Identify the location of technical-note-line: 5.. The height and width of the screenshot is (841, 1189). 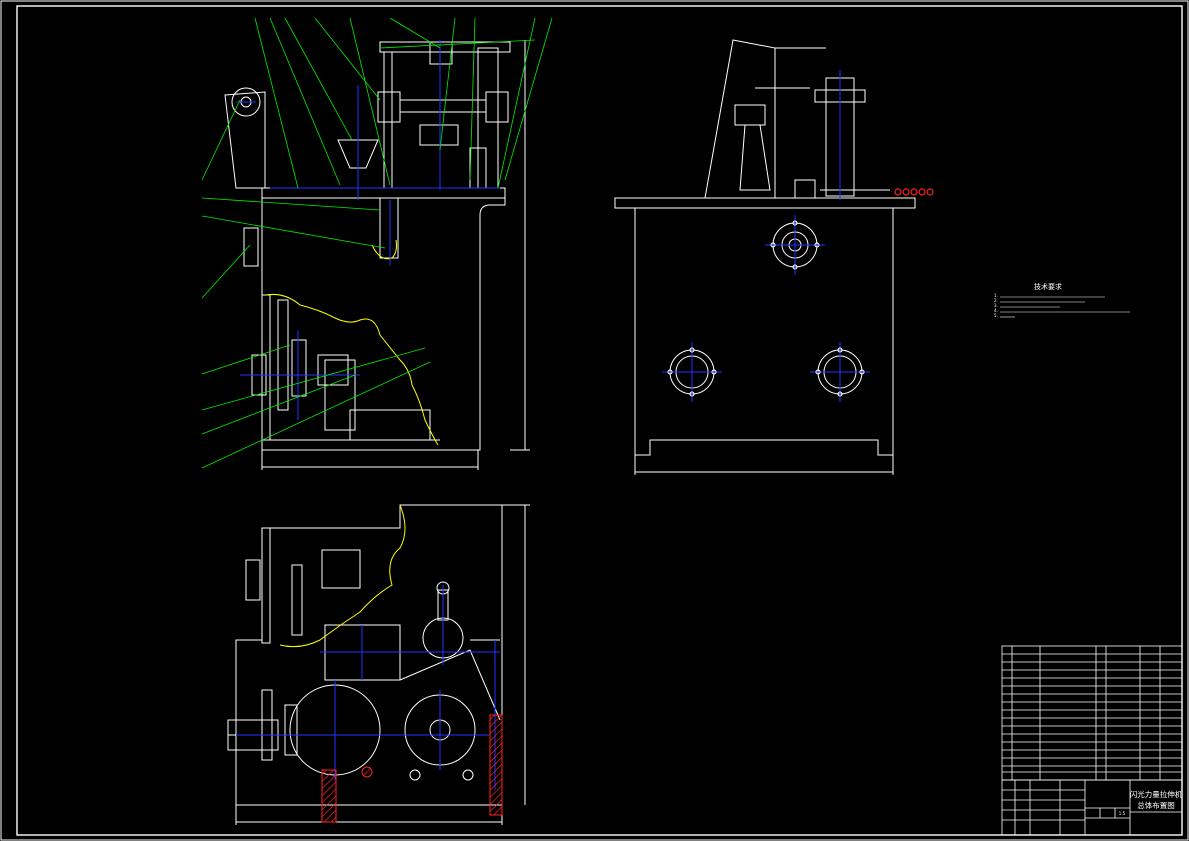
(996, 315).